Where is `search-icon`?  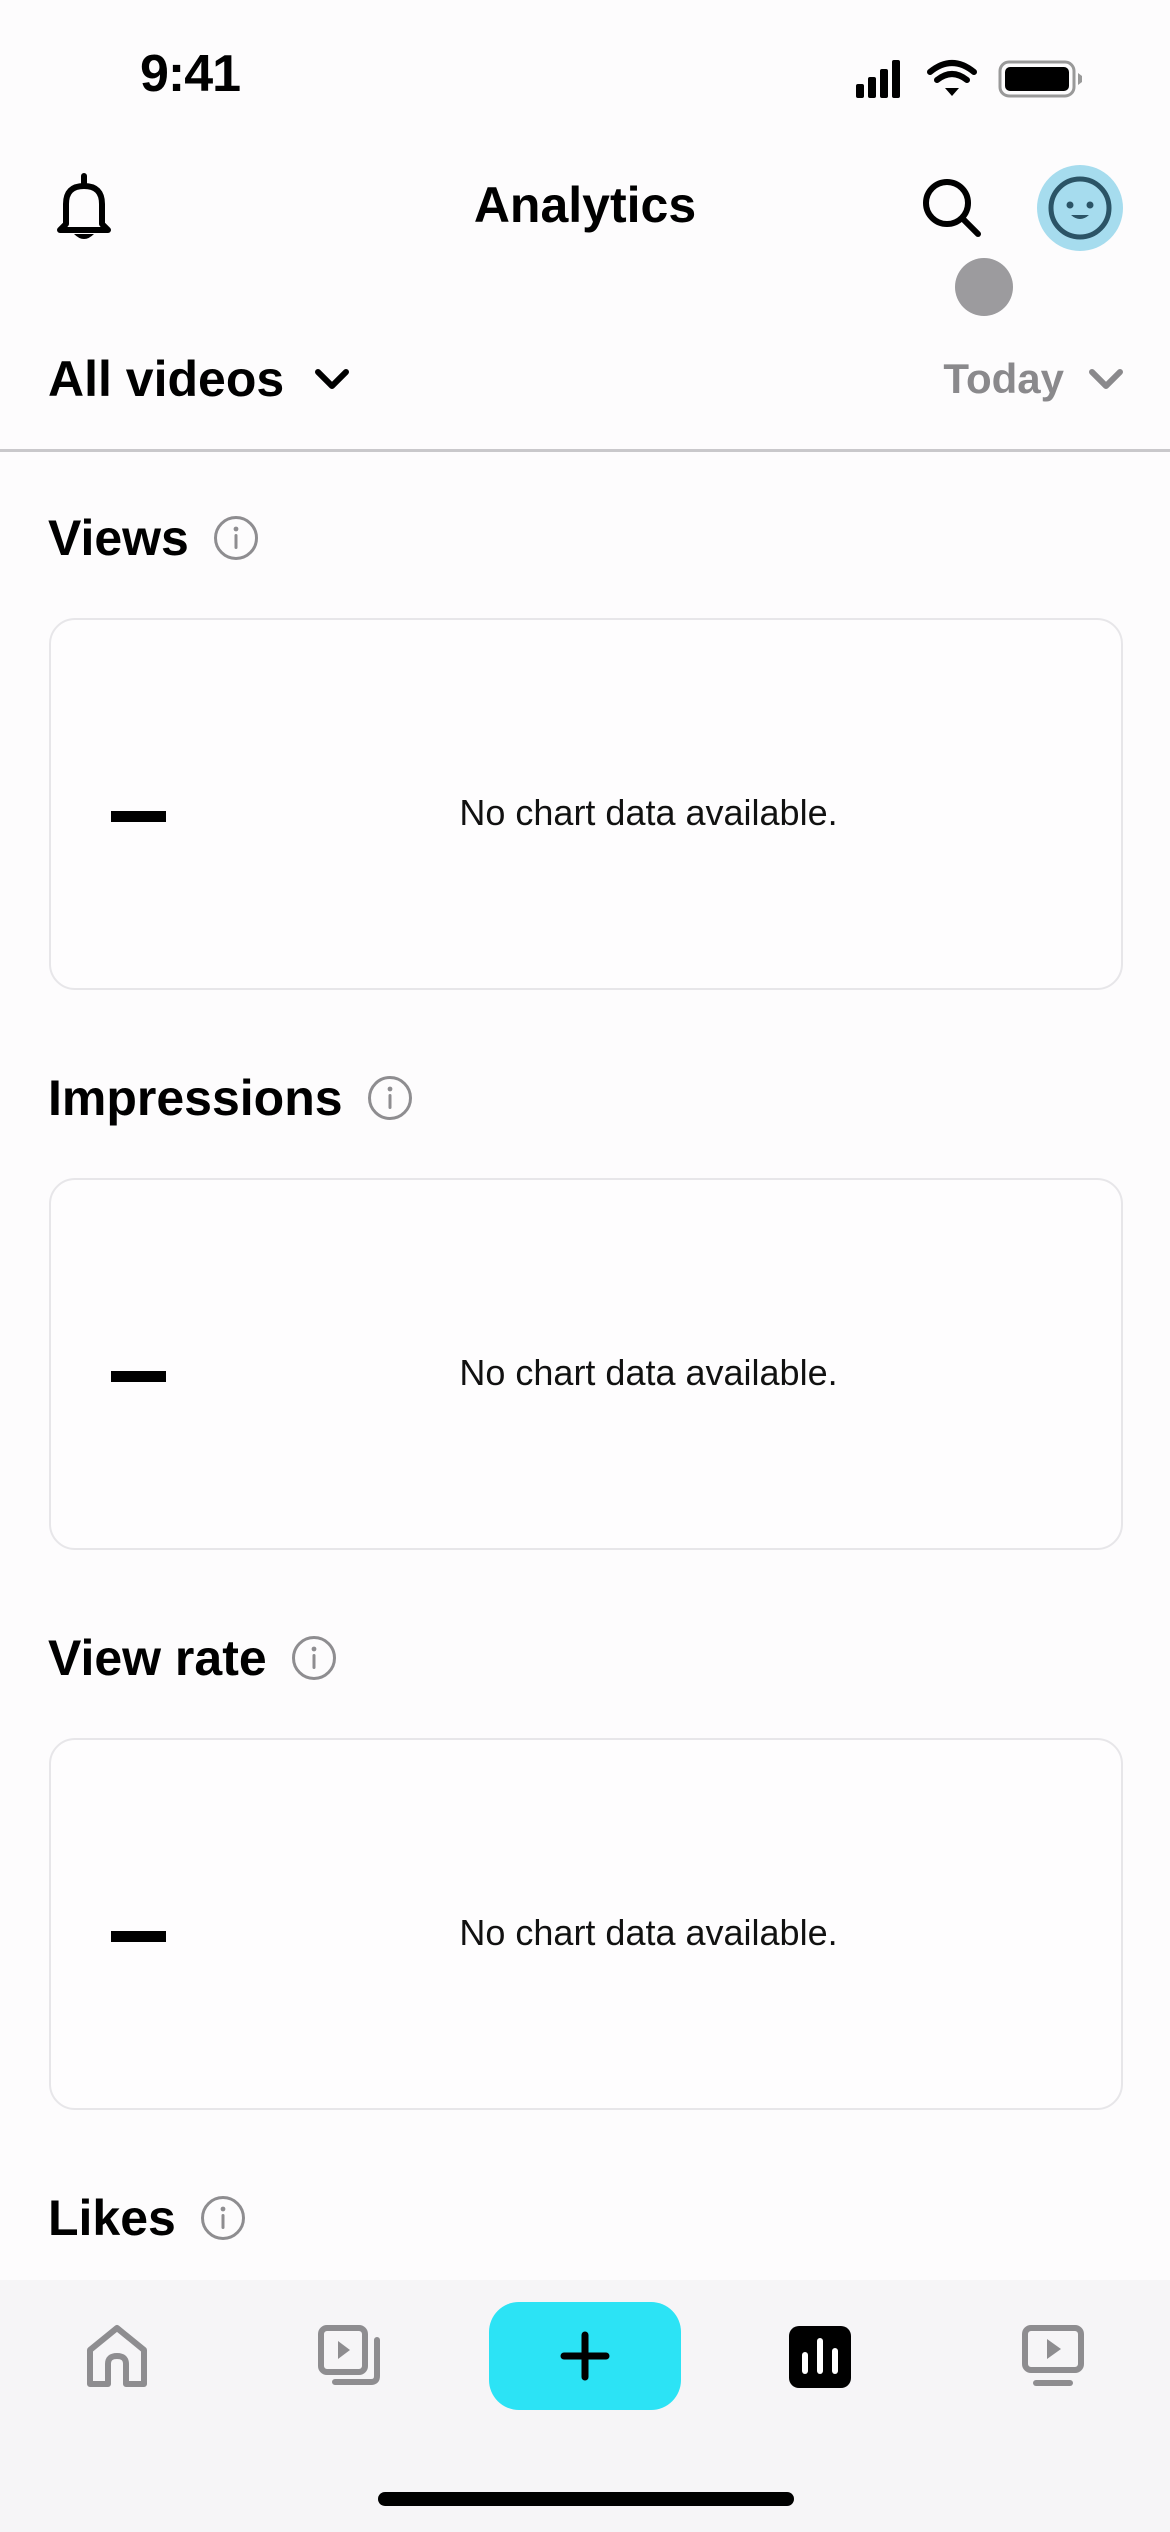
search-icon is located at coordinates (953, 209).